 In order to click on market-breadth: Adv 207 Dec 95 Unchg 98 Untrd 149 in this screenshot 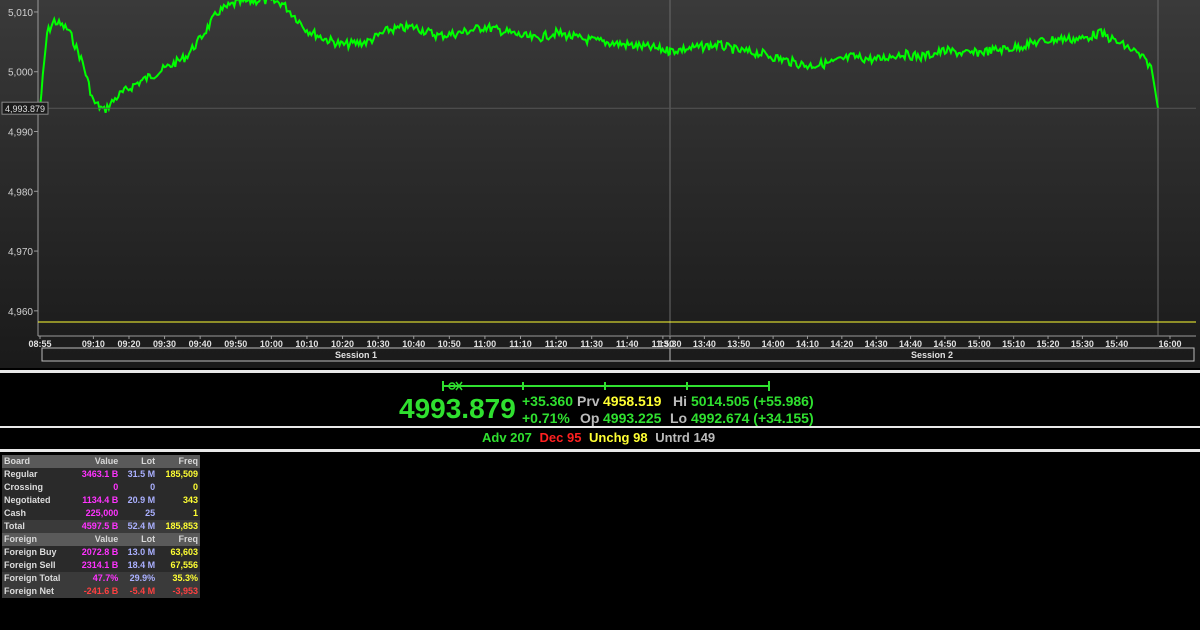, I will do `click(600, 437)`.